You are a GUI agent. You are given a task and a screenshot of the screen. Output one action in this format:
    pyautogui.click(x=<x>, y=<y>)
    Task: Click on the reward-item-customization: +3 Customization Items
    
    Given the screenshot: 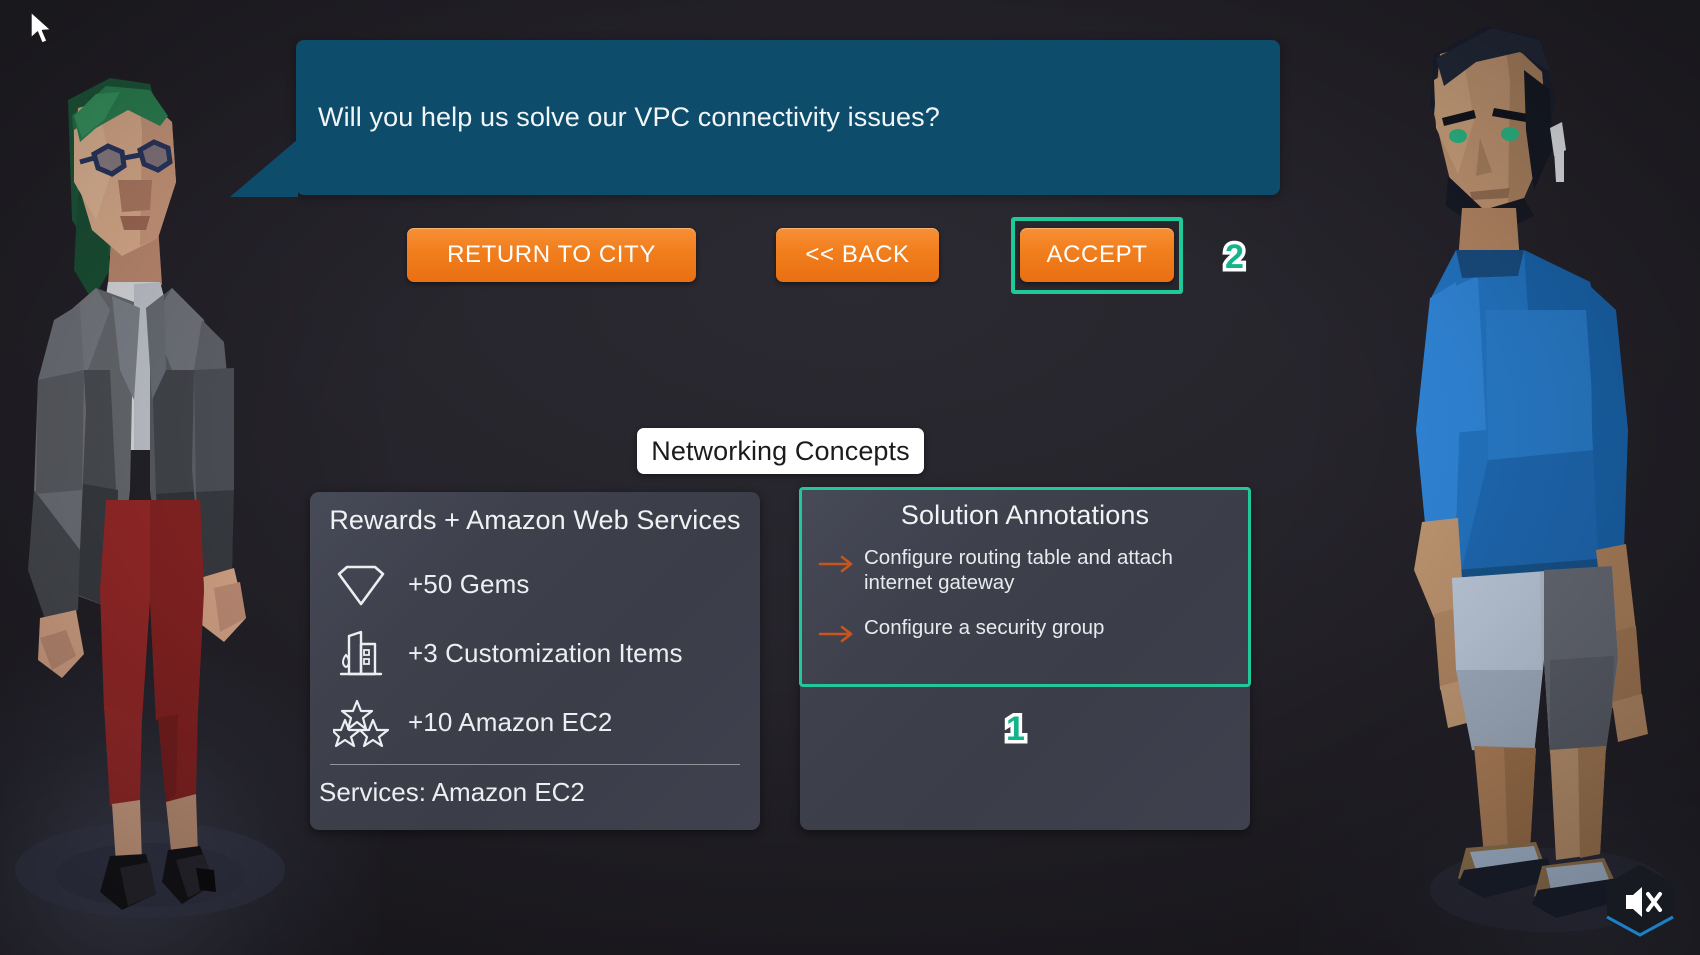 What is the action you would take?
    pyautogui.click(x=535, y=653)
    